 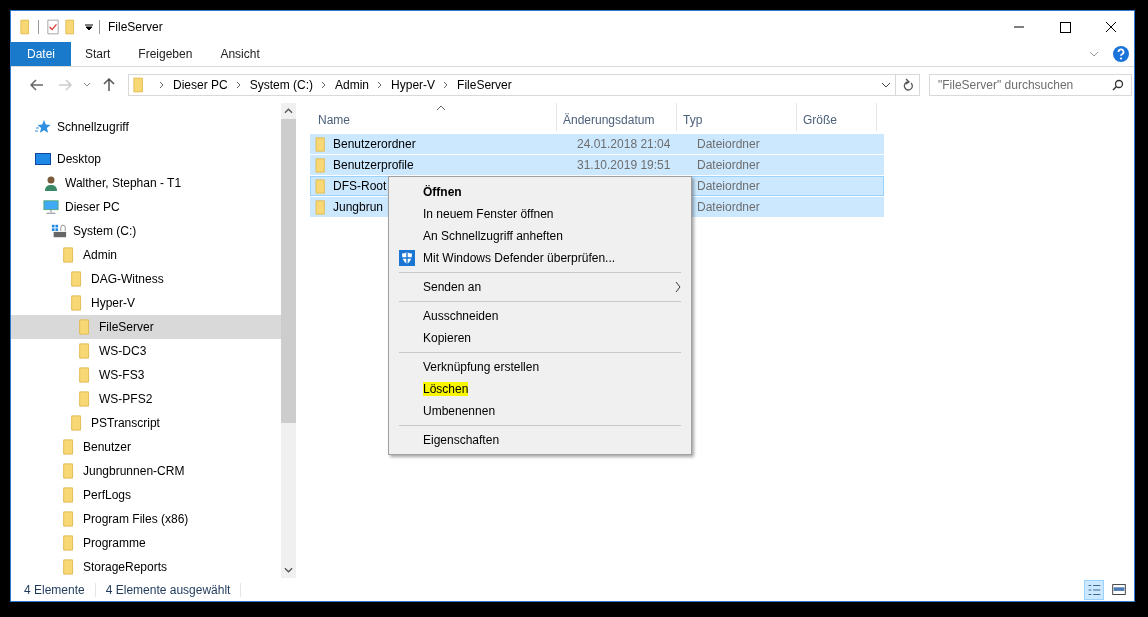 What do you see at coordinates (624, 165) in the screenshot?
I see `date-cell: 31.10.2019 19:51` at bounding box center [624, 165].